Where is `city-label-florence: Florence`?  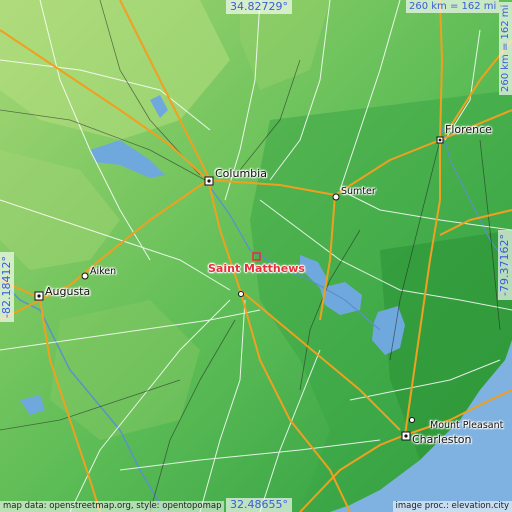 city-label-florence: Florence is located at coordinates (468, 129).